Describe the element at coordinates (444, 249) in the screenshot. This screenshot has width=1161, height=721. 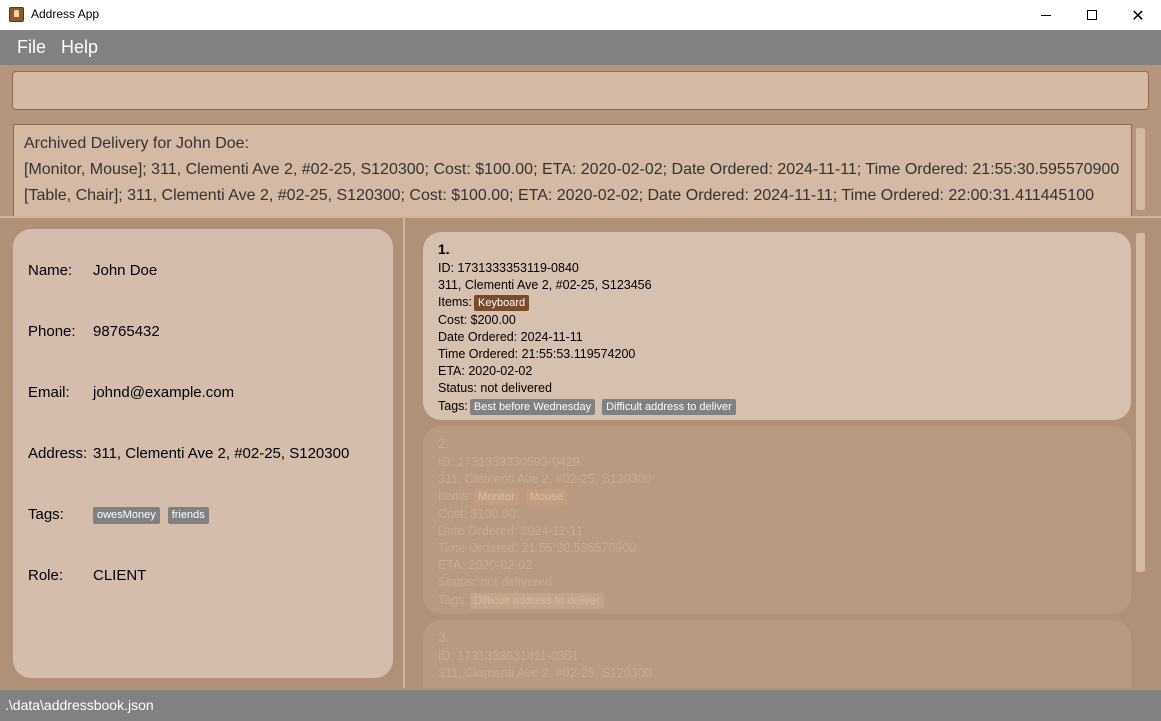
I see `delivery-index: 1.` at that location.